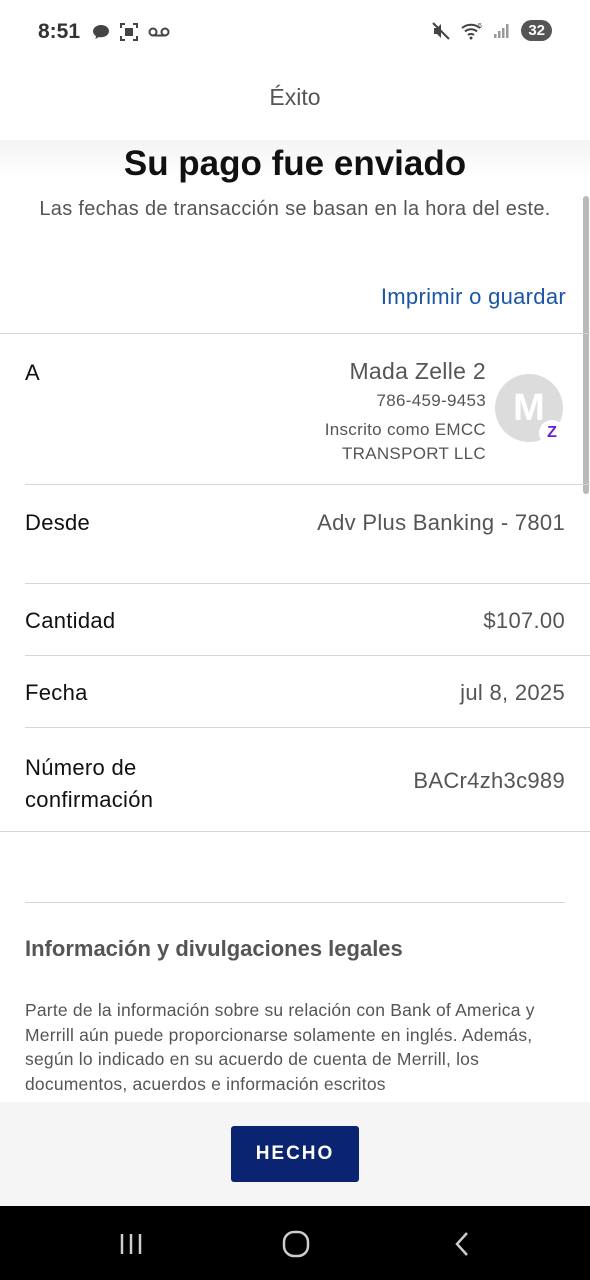  Describe the element at coordinates (32, 372) in the screenshot. I see `recipient-label: A` at that location.